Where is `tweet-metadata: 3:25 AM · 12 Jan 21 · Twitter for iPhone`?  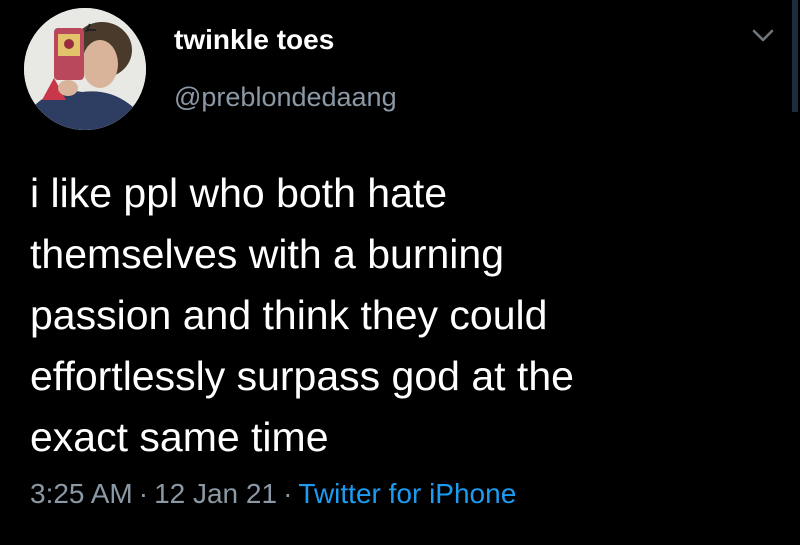 tweet-metadata: 3:25 AM · 12 Jan 21 · Twitter for iPhone is located at coordinates (273, 494).